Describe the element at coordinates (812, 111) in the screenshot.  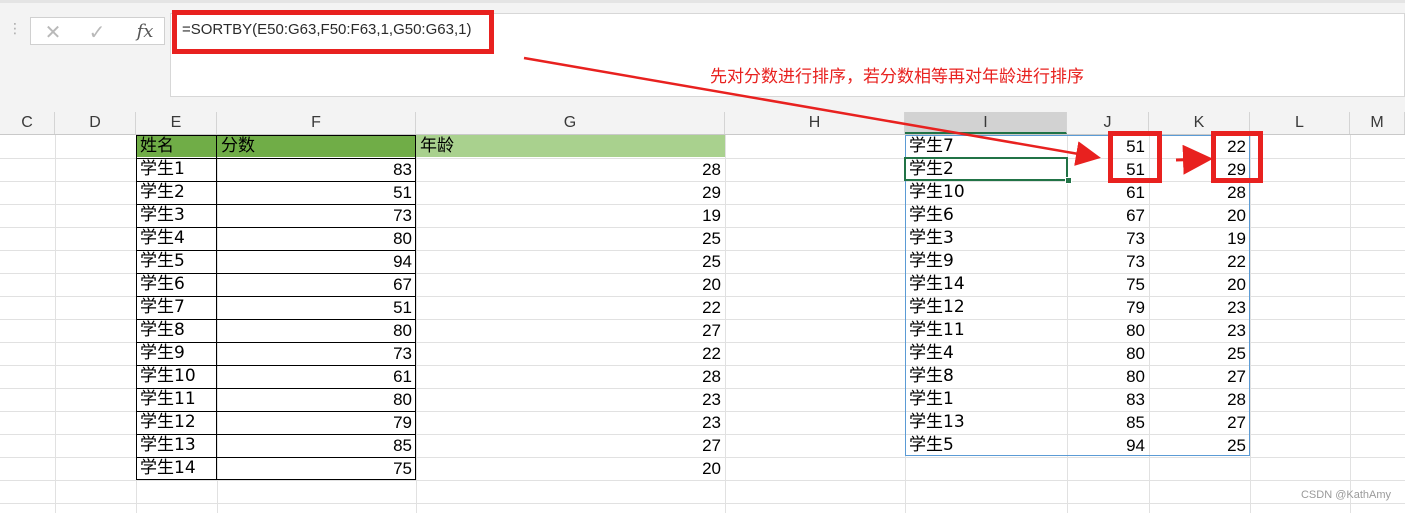
I see `formula-to-result-arrow` at that location.